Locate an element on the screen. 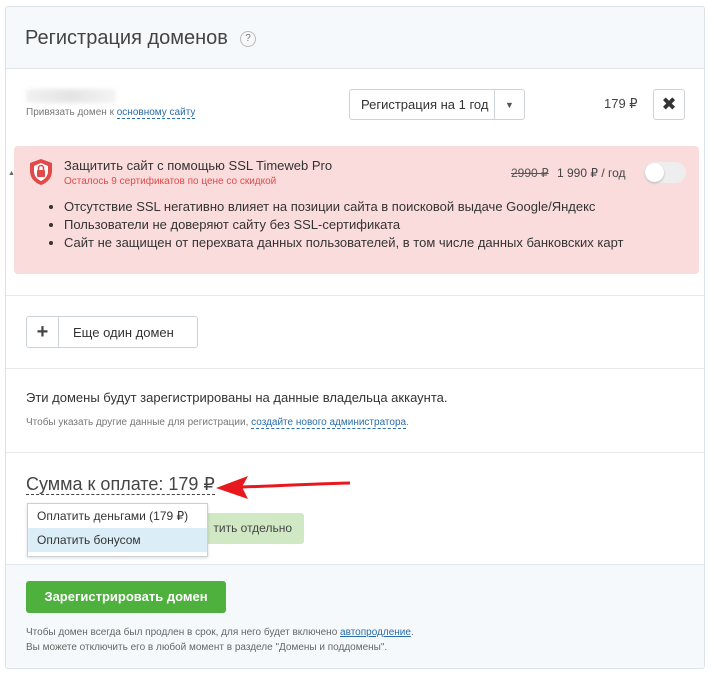  chevron-down-icon: ▼ is located at coordinates (509, 104).